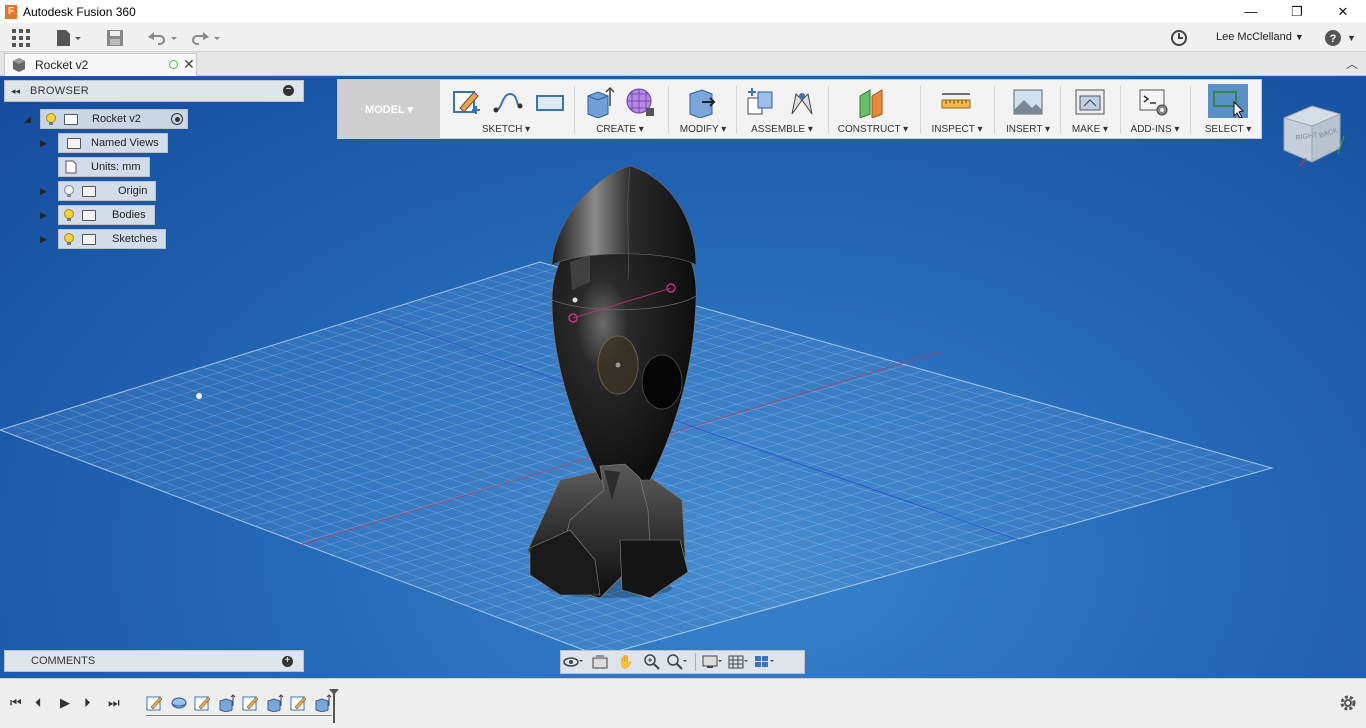 Image resolution: width=1366 pixels, height=728 pixels. Describe the element at coordinates (1028, 102) in the screenshot. I see `insert-image-icon` at that location.